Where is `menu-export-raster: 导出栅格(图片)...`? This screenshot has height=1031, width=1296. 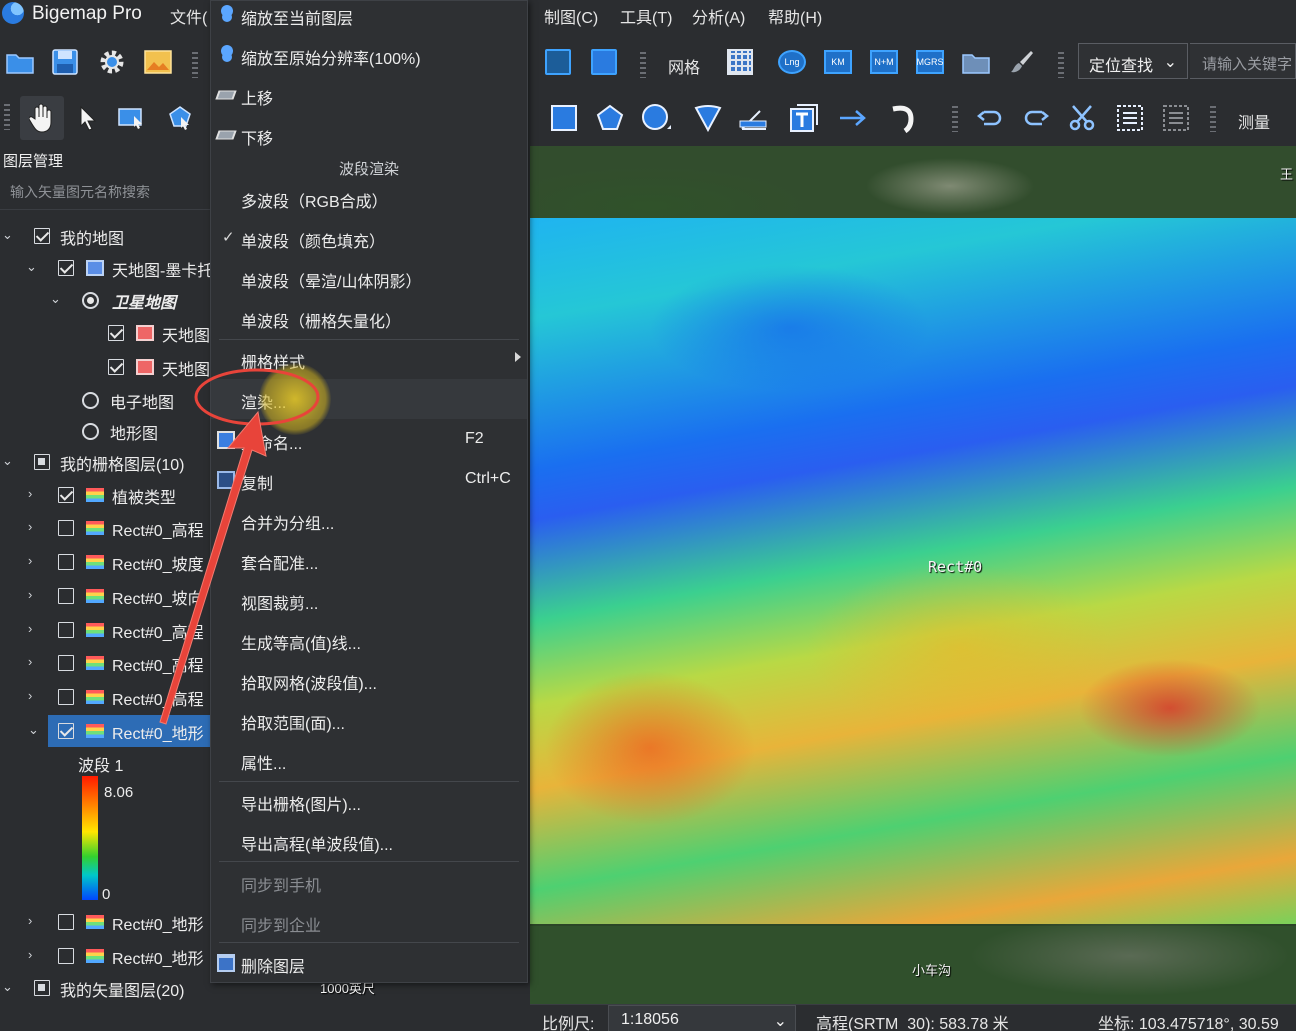
menu-export-raster: 导出栅格(图片)... is located at coordinates (369, 801).